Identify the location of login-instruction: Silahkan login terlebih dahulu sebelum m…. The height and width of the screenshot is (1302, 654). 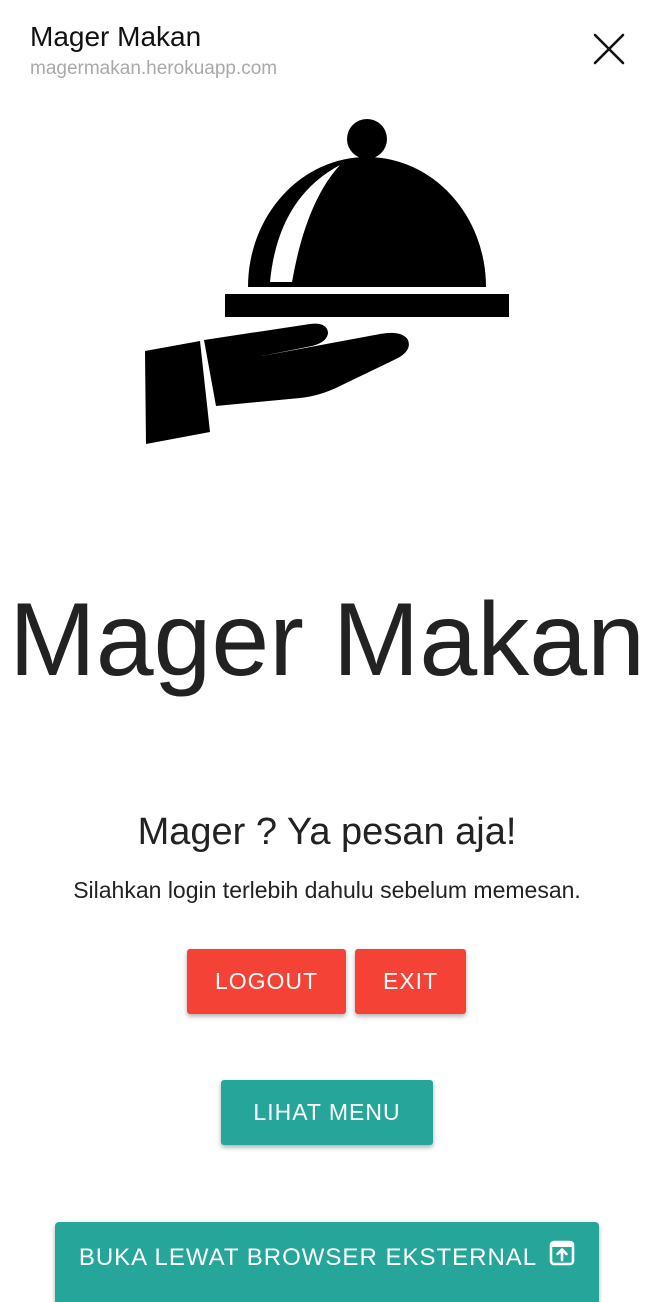
(327, 890).